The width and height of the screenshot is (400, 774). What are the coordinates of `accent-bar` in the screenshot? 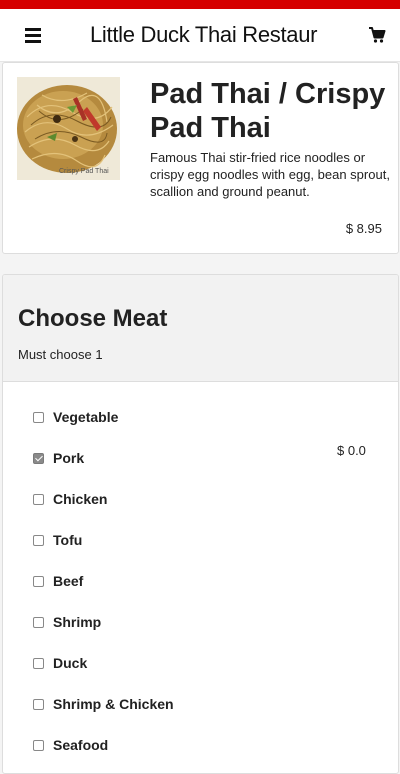 It's located at (200, 4).